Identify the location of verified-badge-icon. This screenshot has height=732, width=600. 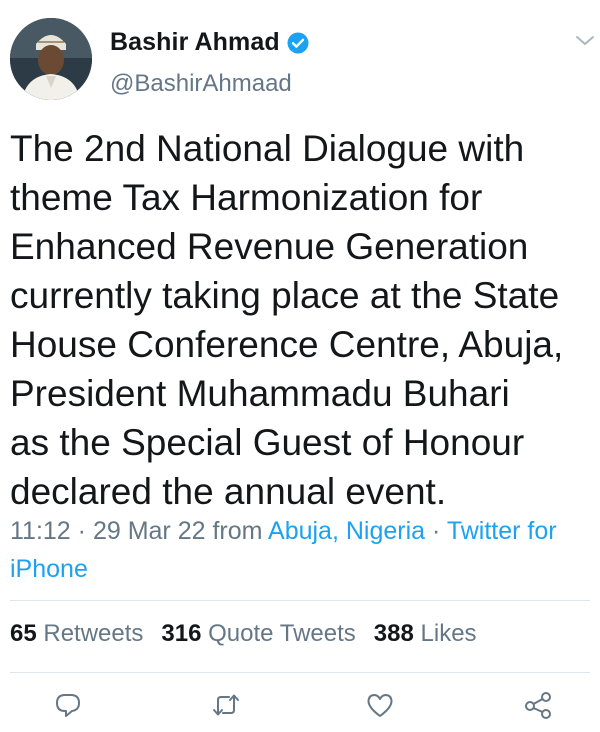
(298, 43).